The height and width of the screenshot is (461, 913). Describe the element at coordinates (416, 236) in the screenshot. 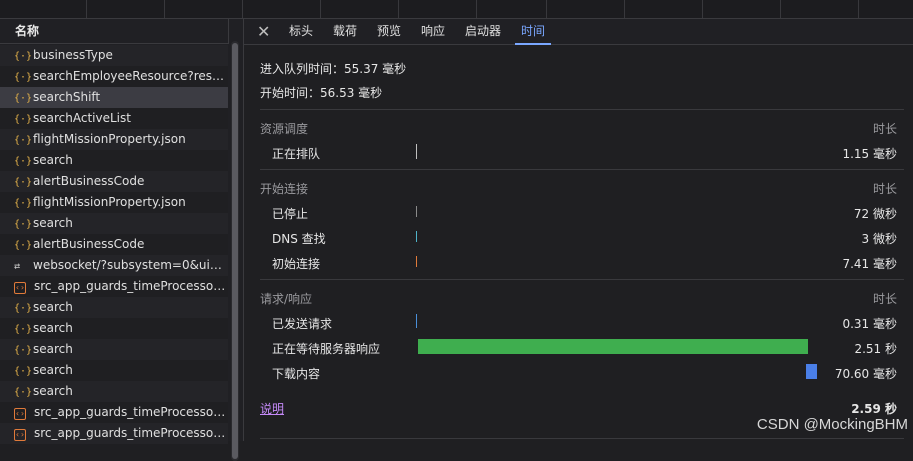

I see `timing-bar-dns-lookup` at that location.